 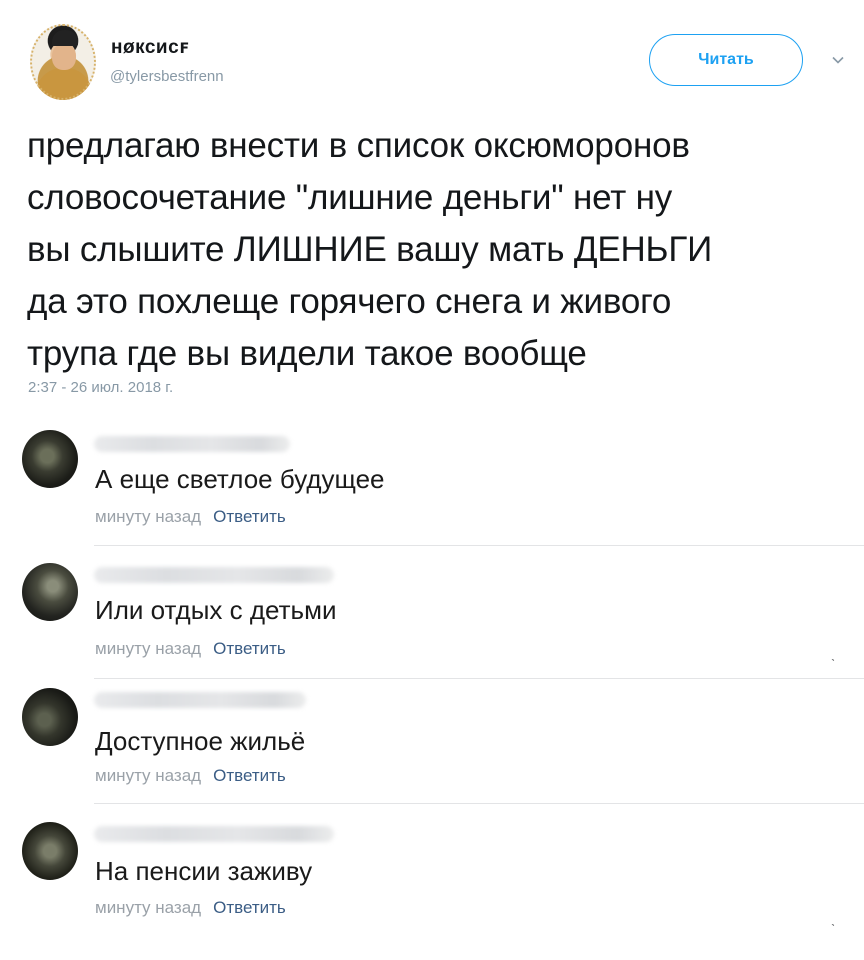 What do you see at coordinates (204, 871) in the screenshot?
I see `comment-text: На пенсии заживу` at bounding box center [204, 871].